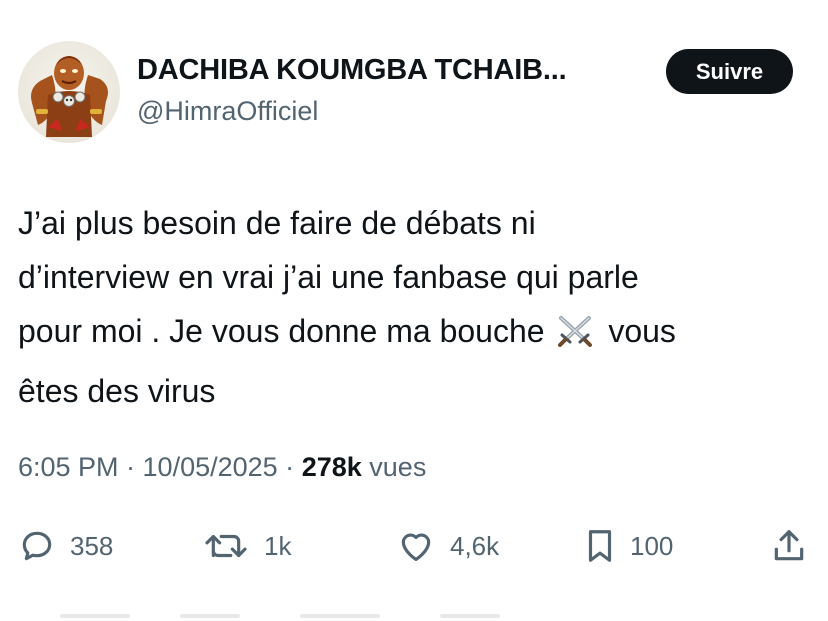 This screenshot has width=828, height=621. What do you see at coordinates (414, 613) in the screenshot?
I see `next-section-edge` at bounding box center [414, 613].